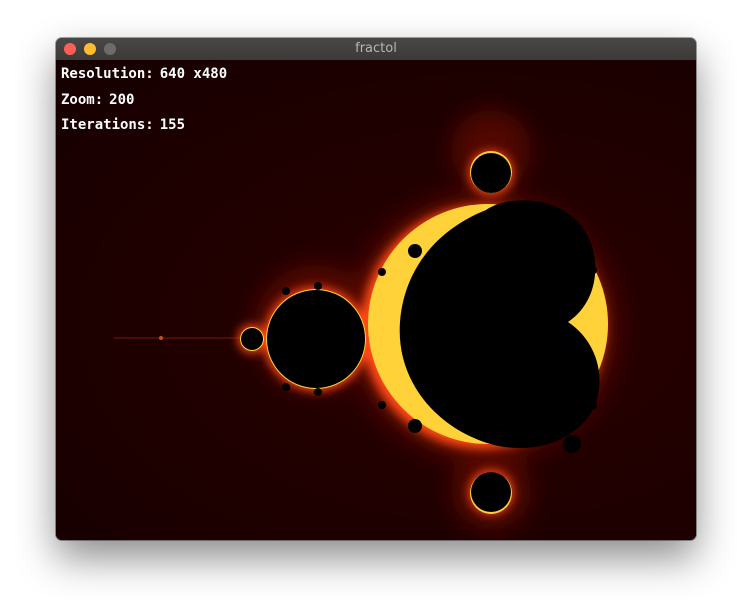 The height and width of the screenshot is (614, 752). Describe the element at coordinates (193, 74) in the screenshot. I see `resolution-value: 640 x480` at that location.